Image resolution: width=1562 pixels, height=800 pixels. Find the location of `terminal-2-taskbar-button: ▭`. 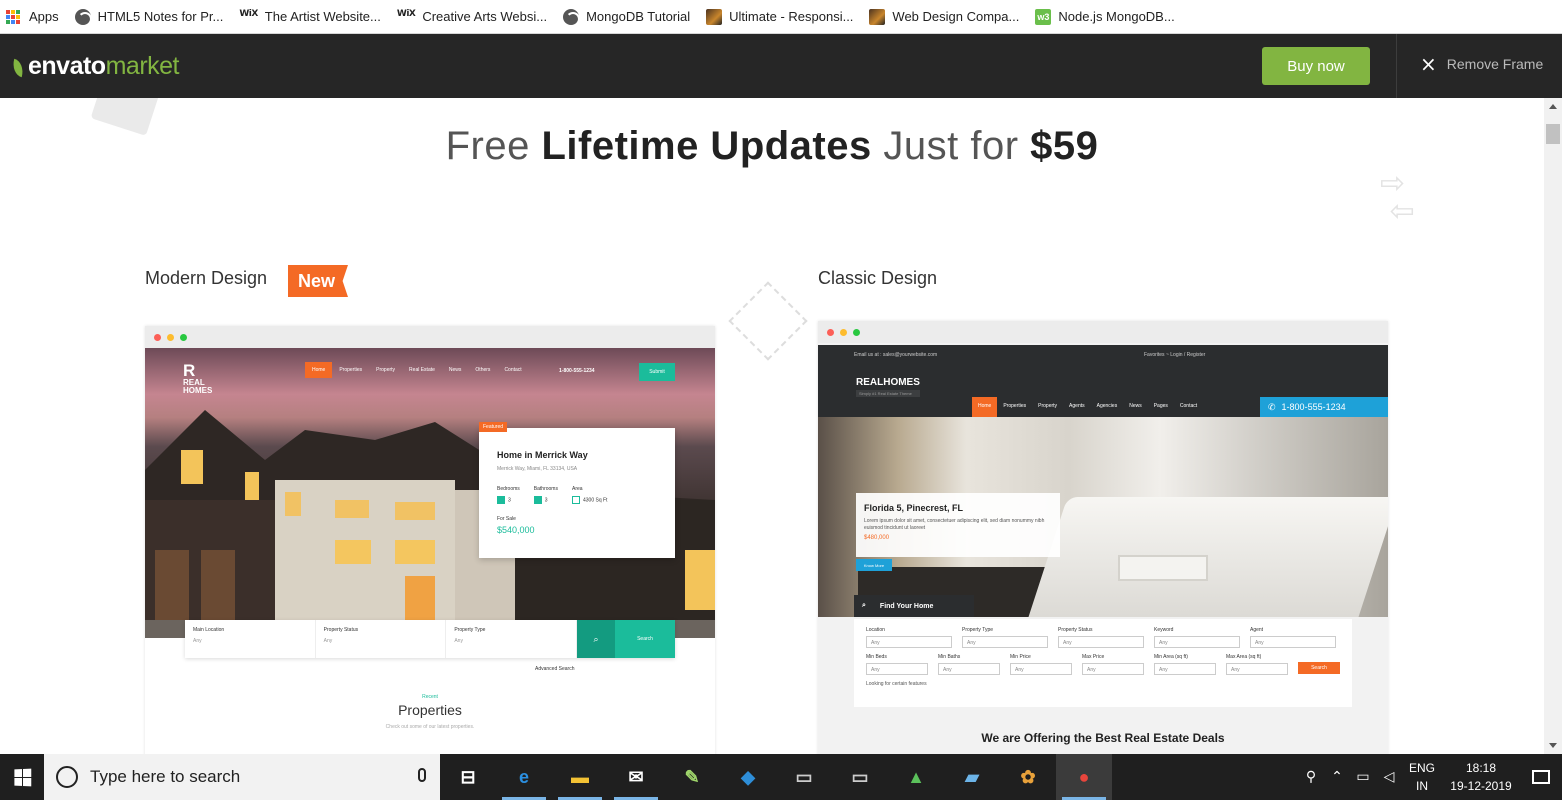

terminal-2-taskbar-button: ▭ is located at coordinates (860, 777).